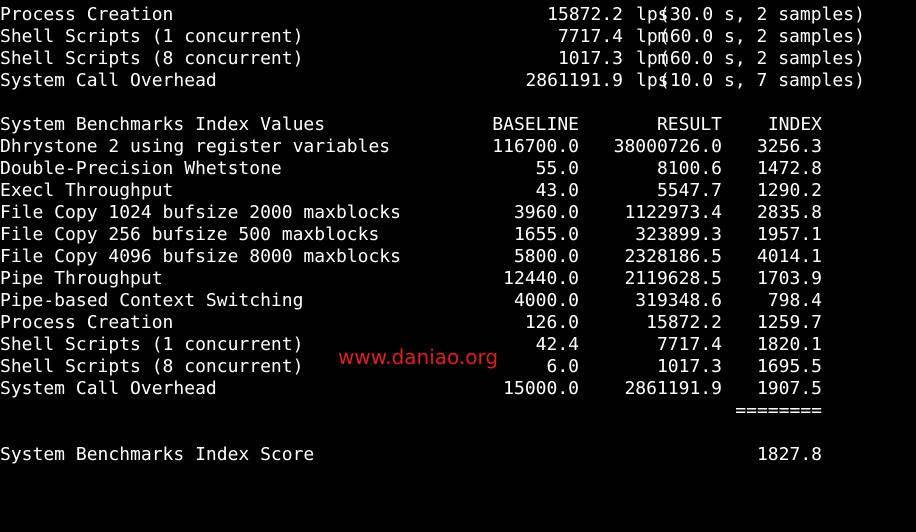  I want to click on result-value: 319348.6, so click(678, 300).